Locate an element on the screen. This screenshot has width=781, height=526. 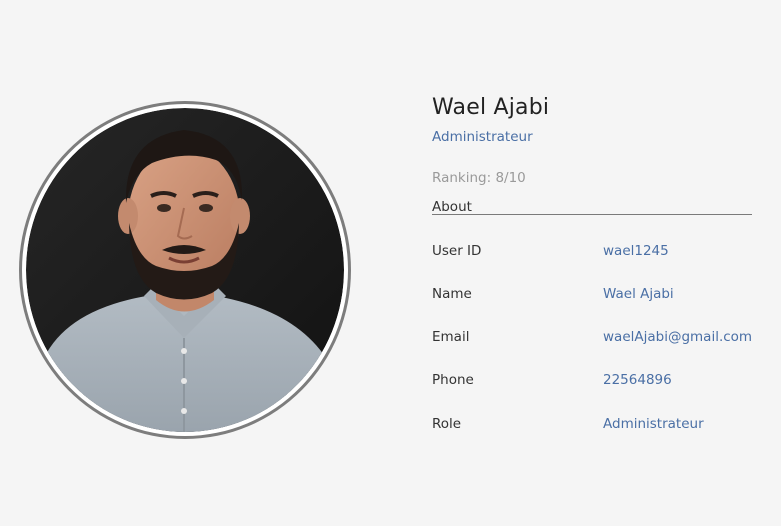
detail-label: User ID is located at coordinates (457, 251).